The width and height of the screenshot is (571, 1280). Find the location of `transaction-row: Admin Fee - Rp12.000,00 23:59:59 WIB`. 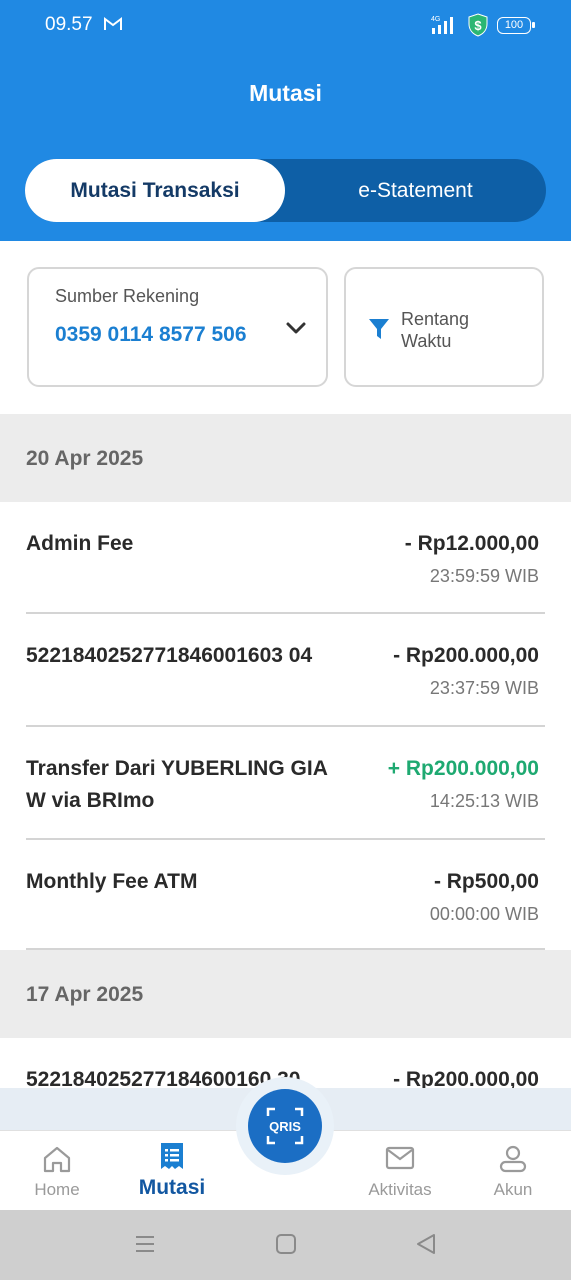

transaction-row: Admin Fee - Rp12.000,00 23:59:59 WIB is located at coordinates (285, 558).